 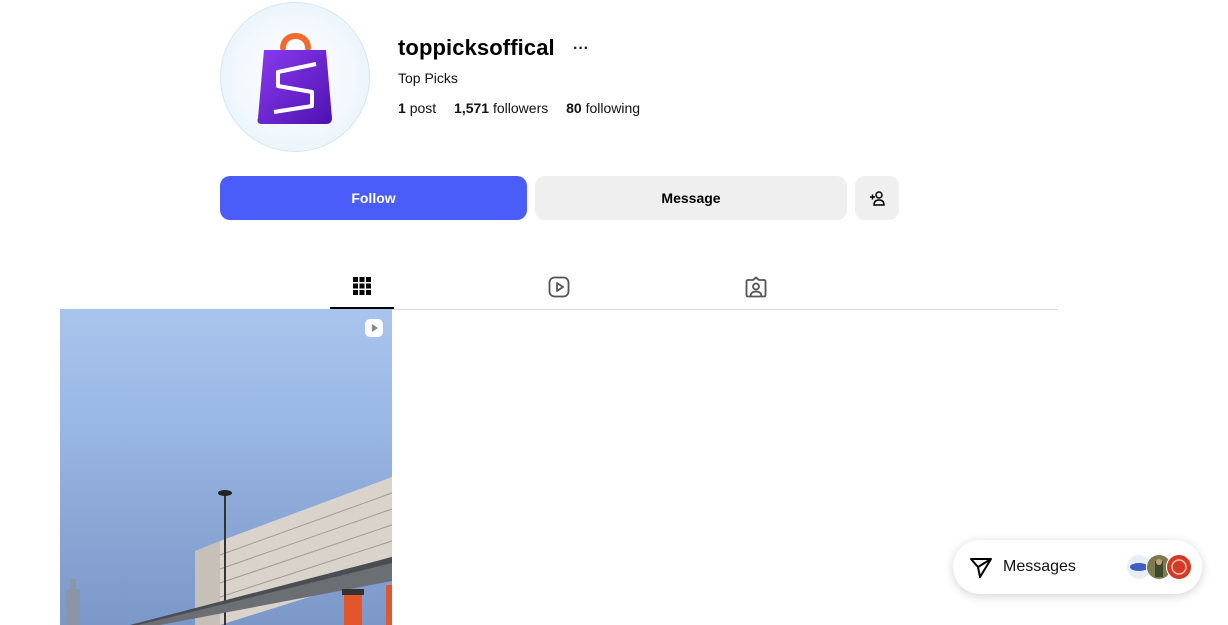 I want to click on profile-full-name: Top Picks, so click(x=428, y=78).